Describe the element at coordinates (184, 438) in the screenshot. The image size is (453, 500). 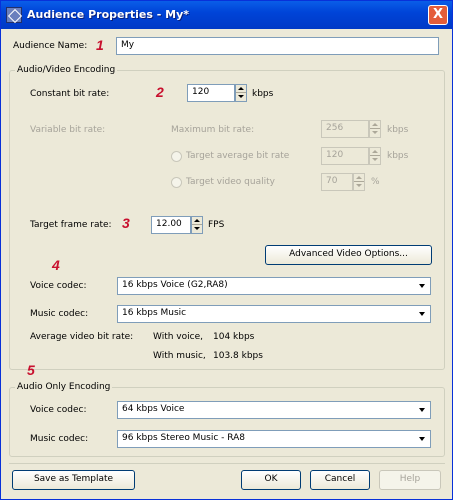
I see `audio-music-codec-value: 96 kbps Stereo Music - RA8` at that location.